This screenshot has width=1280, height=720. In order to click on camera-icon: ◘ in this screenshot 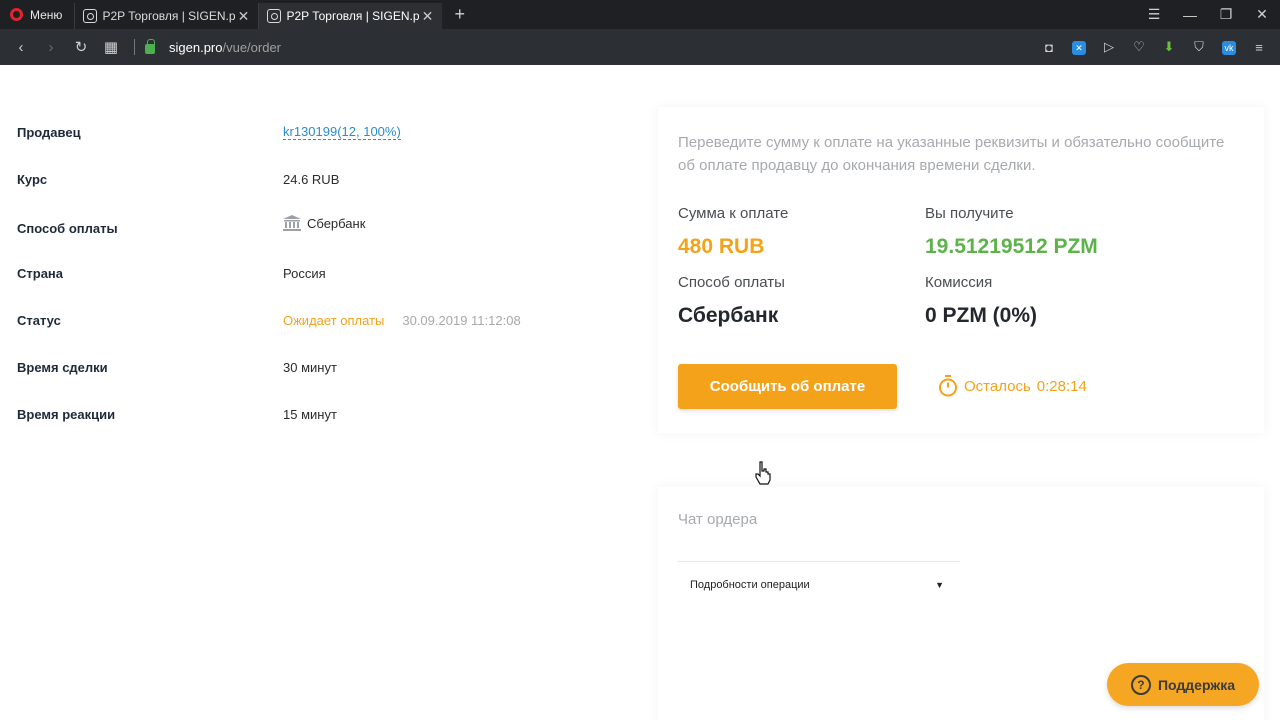, I will do `click(1049, 47)`.